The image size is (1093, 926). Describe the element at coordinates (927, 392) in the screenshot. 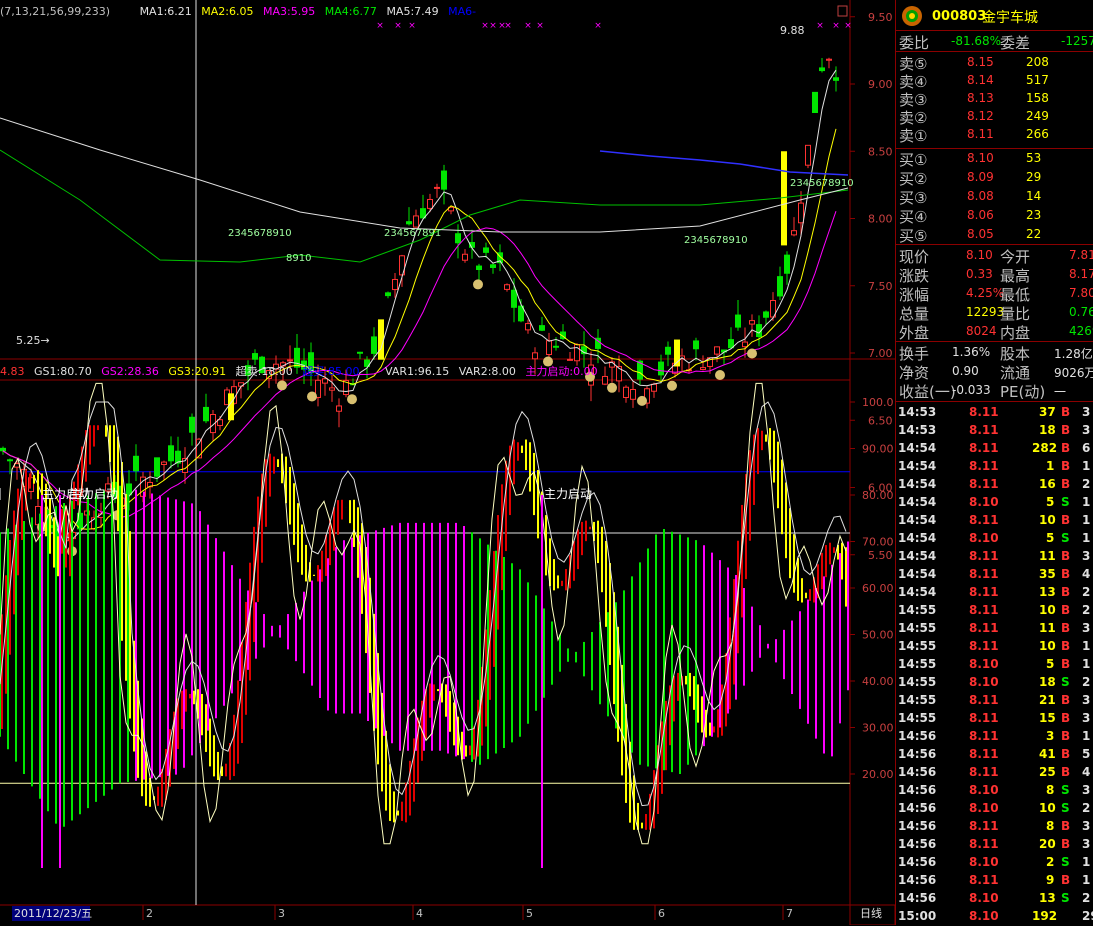

I see `info-label: 收益(一)` at that location.